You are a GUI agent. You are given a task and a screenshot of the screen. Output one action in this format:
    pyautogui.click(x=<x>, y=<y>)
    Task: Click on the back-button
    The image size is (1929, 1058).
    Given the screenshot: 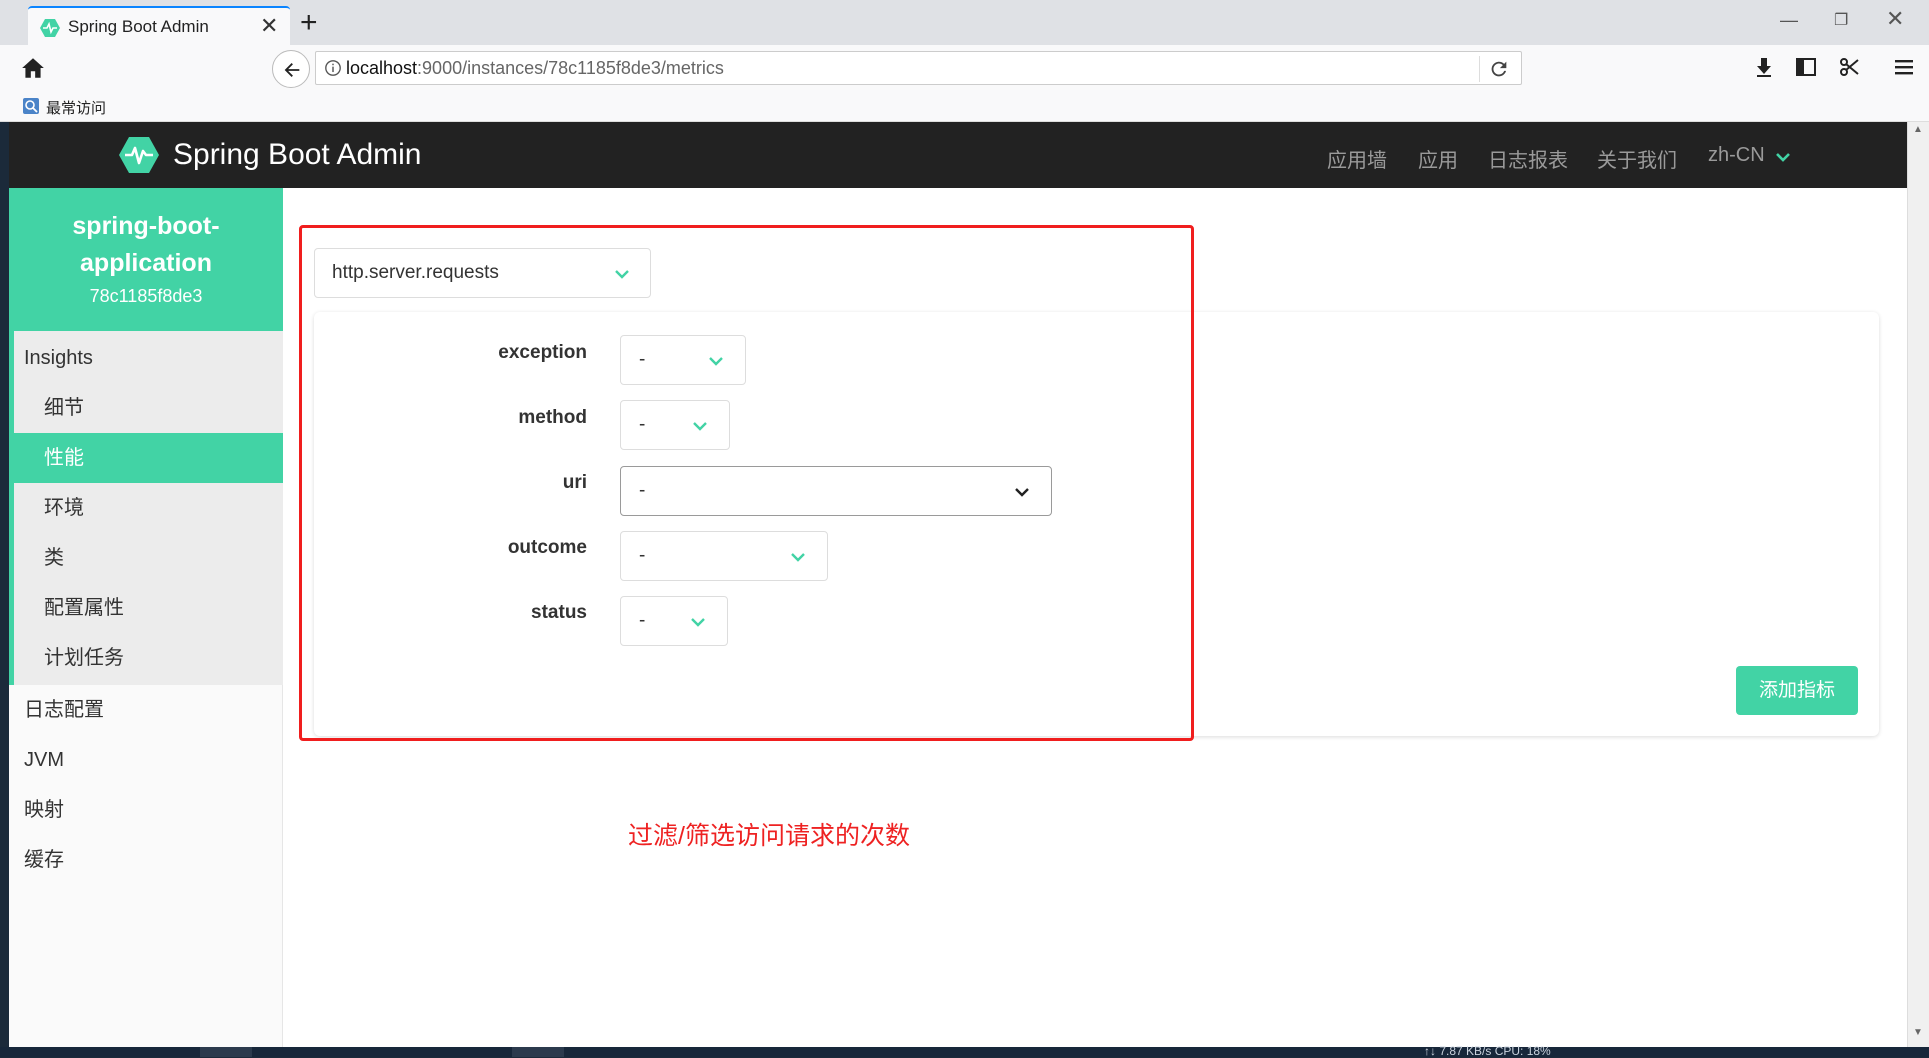 What is the action you would take?
    pyautogui.click(x=291, y=69)
    